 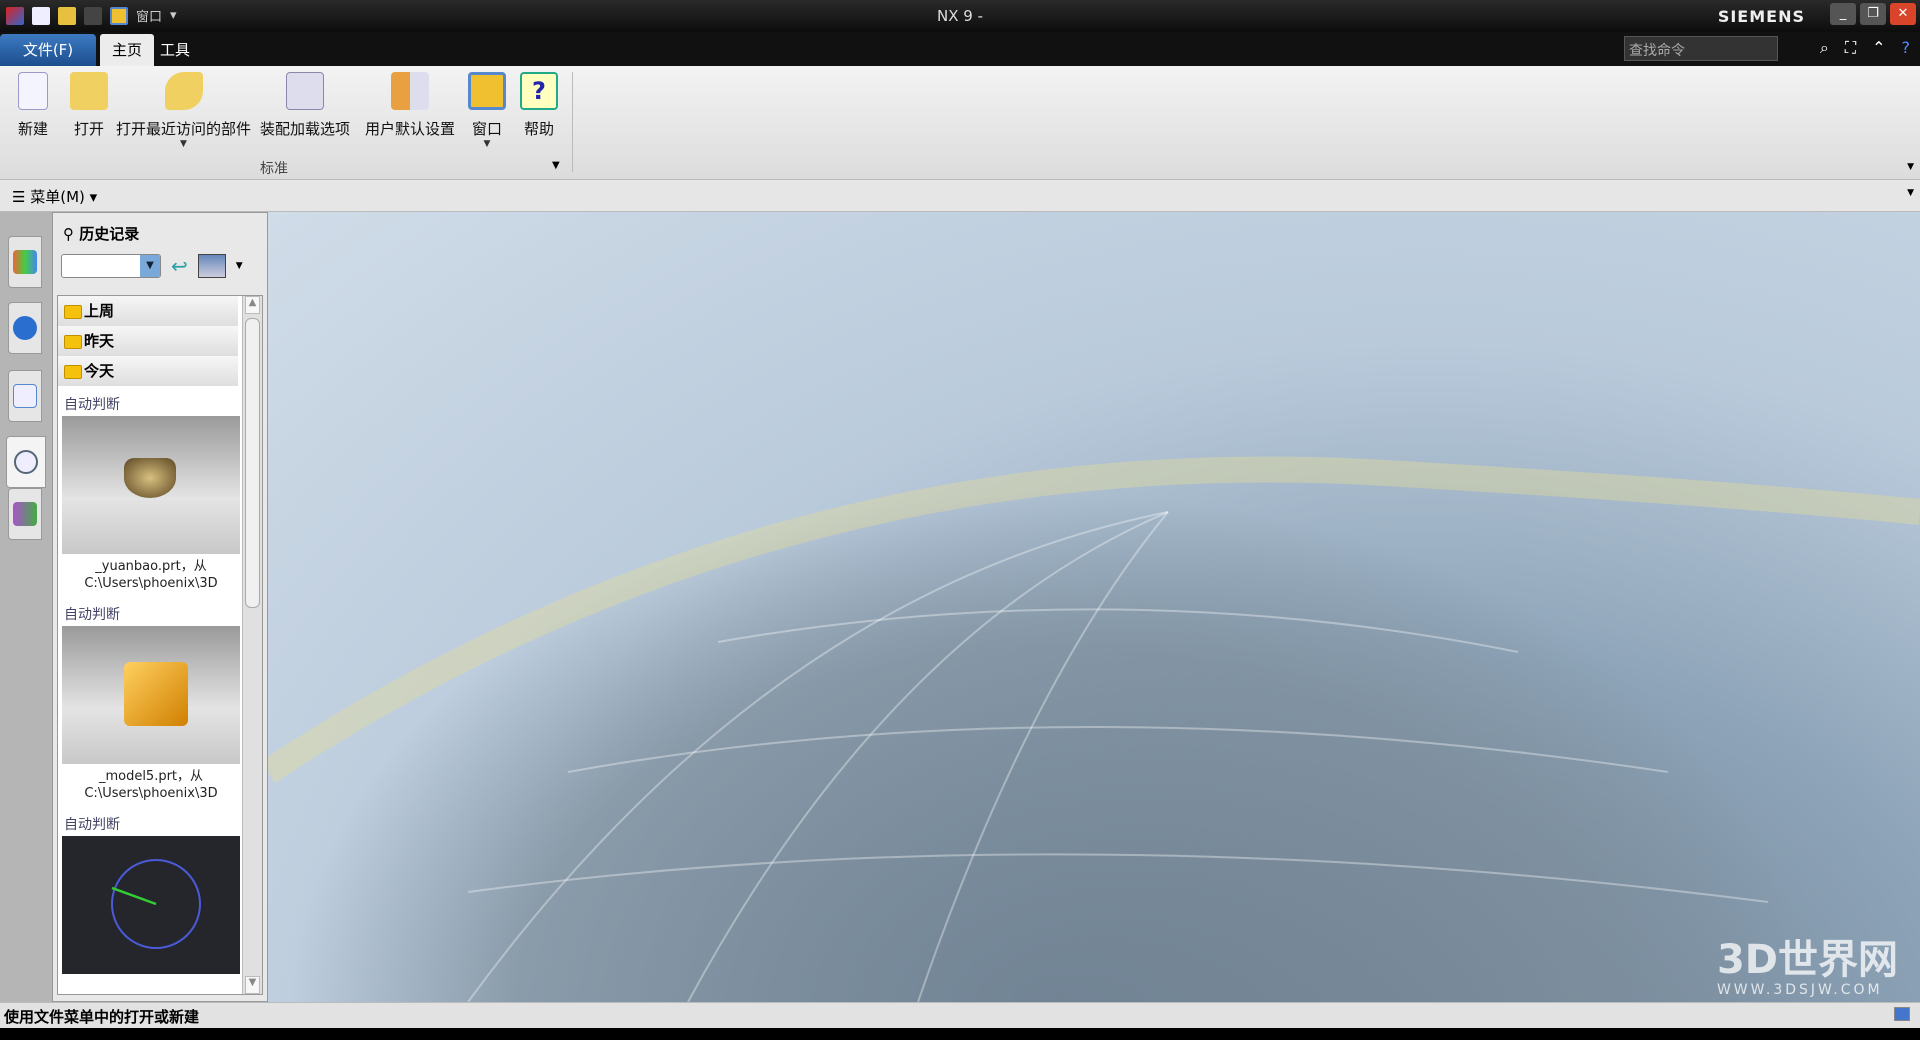 What do you see at coordinates (127, 50) in the screenshot?
I see `tab-home: 主页` at bounding box center [127, 50].